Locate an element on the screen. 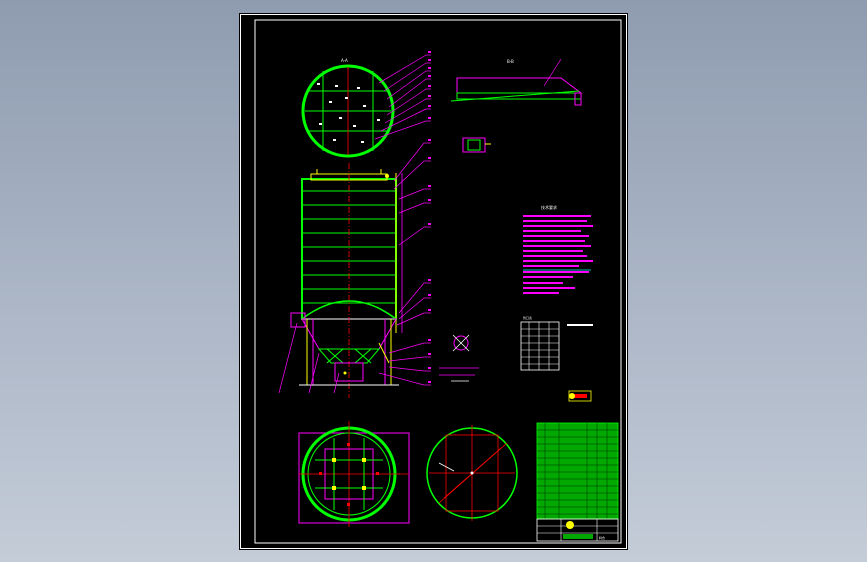 This screenshot has width=867, height=562. technical-notes: 技术要求 is located at coordinates (558, 249).